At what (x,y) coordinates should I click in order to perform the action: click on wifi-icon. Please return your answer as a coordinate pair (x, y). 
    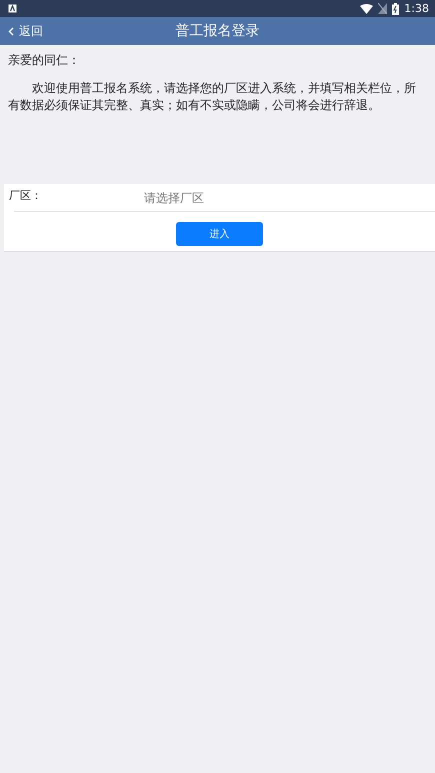
    Looking at the image, I should click on (367, 9).